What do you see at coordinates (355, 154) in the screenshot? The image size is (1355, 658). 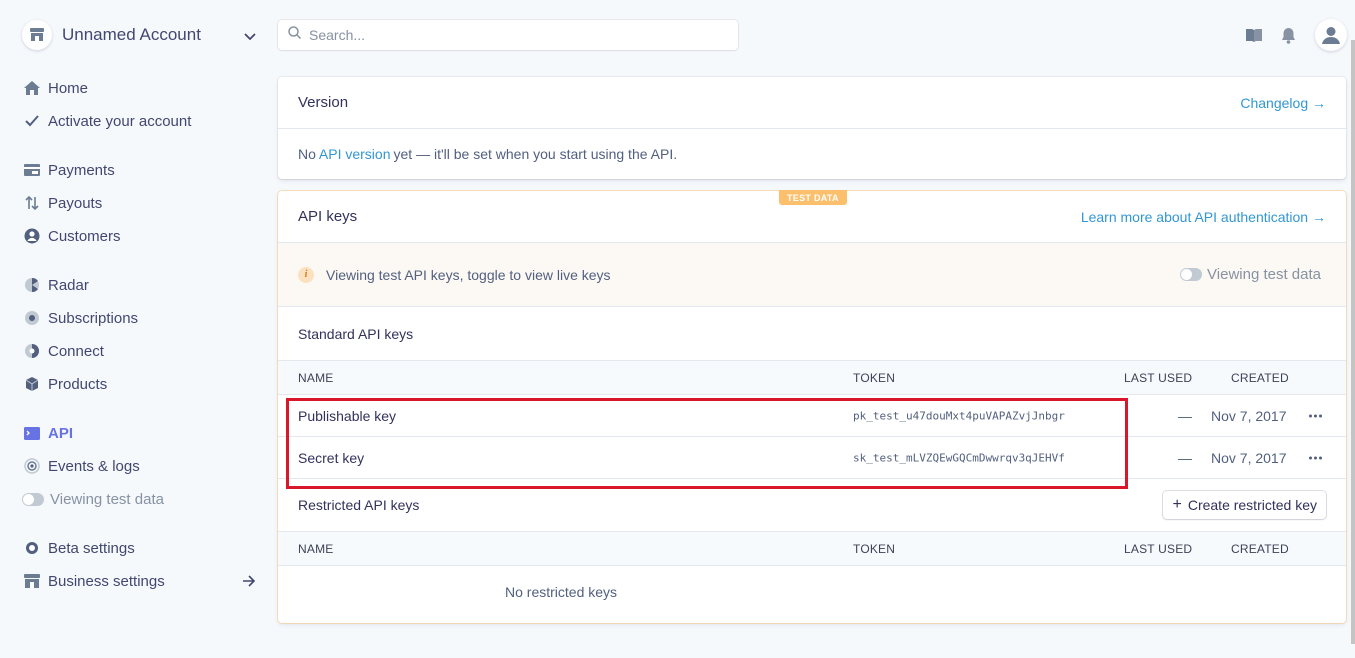 I see `api-version-link: API version` at bounding box center [355, 154].